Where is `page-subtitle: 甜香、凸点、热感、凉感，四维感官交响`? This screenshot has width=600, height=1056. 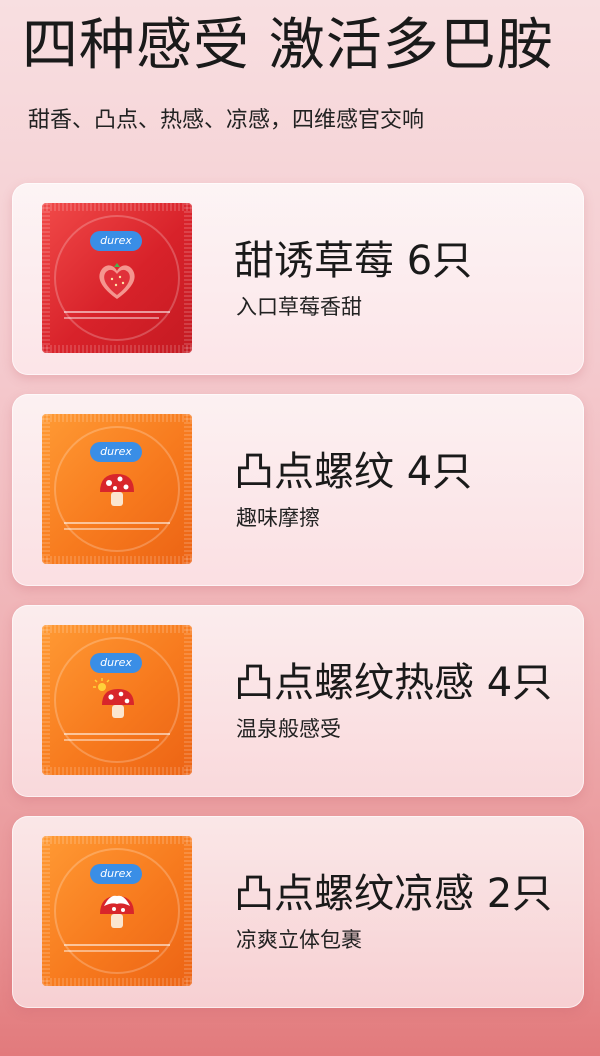
page-subtitle: 甜香、凸点、热感、凉感，四维感官交响 is located at coordinates (226, 120).